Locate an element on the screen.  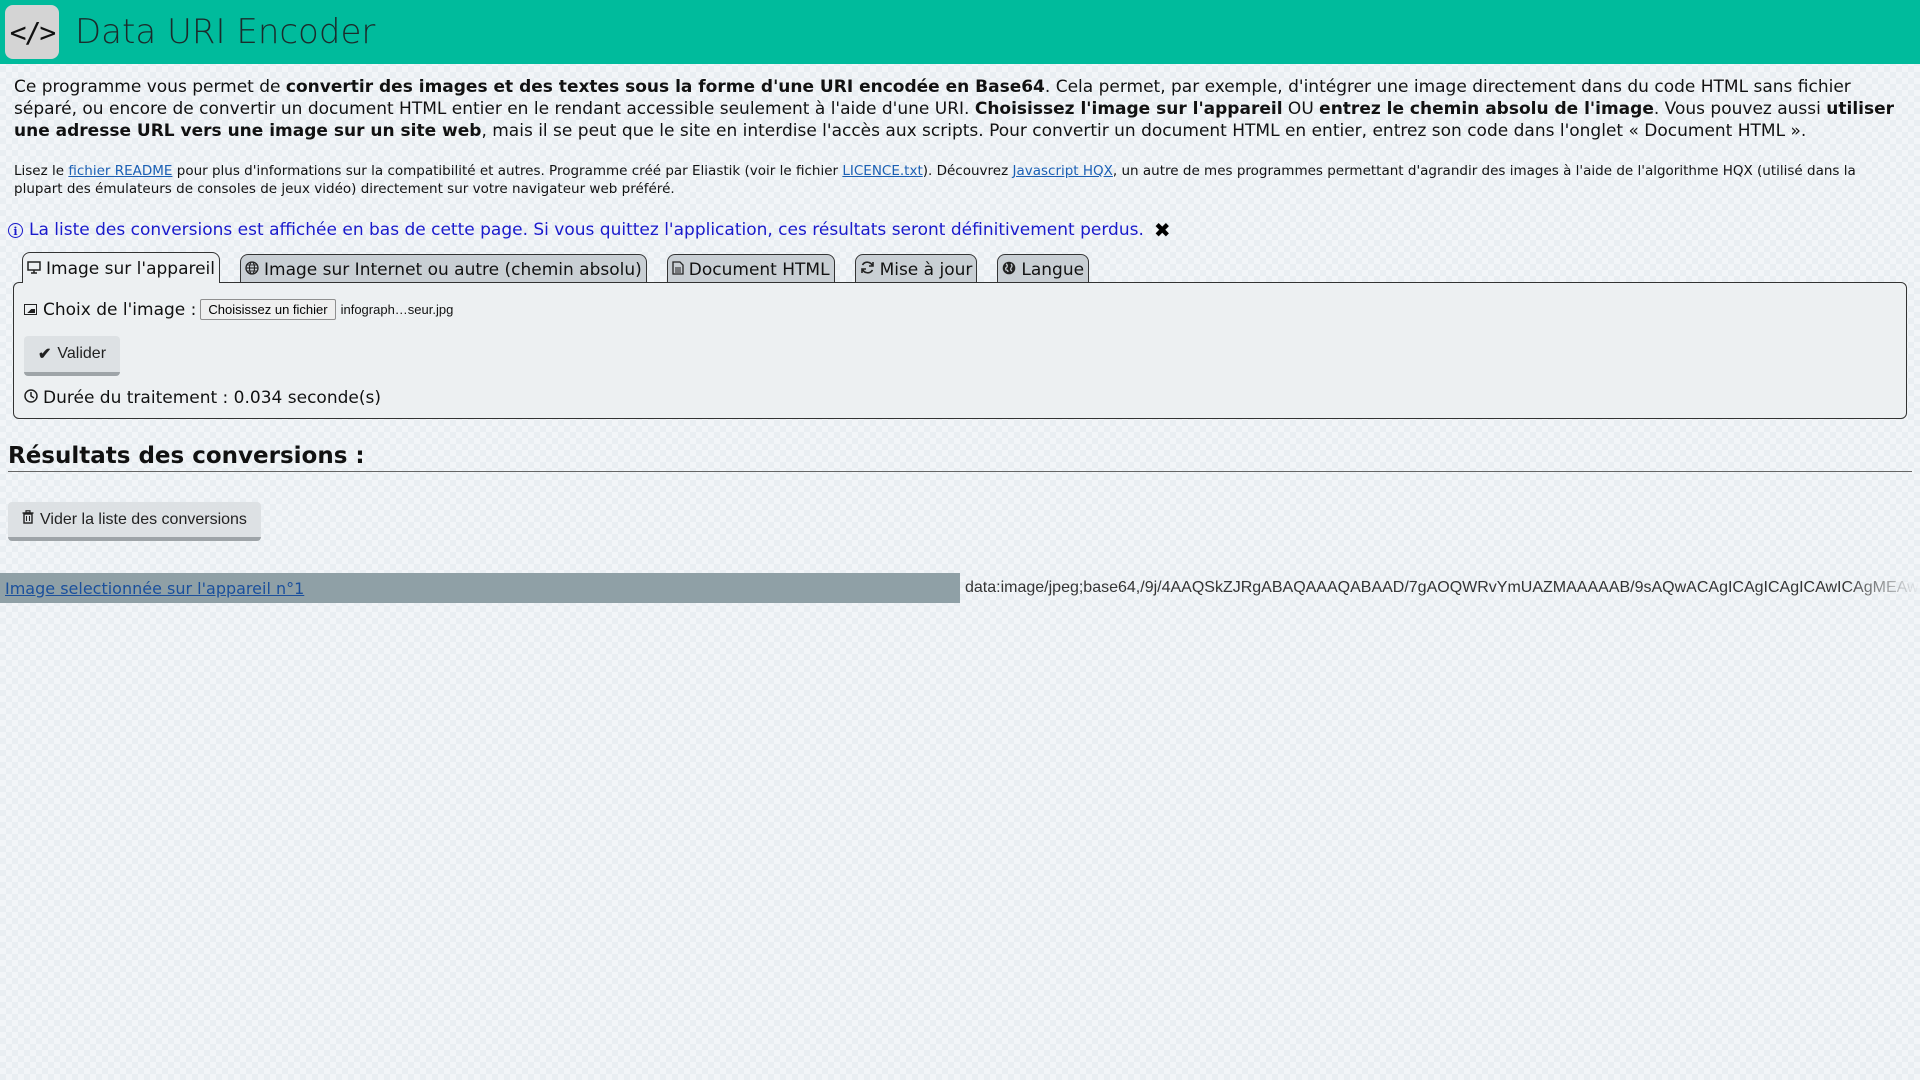
tab-label: Document HTML is located at coordinates (759, 269).